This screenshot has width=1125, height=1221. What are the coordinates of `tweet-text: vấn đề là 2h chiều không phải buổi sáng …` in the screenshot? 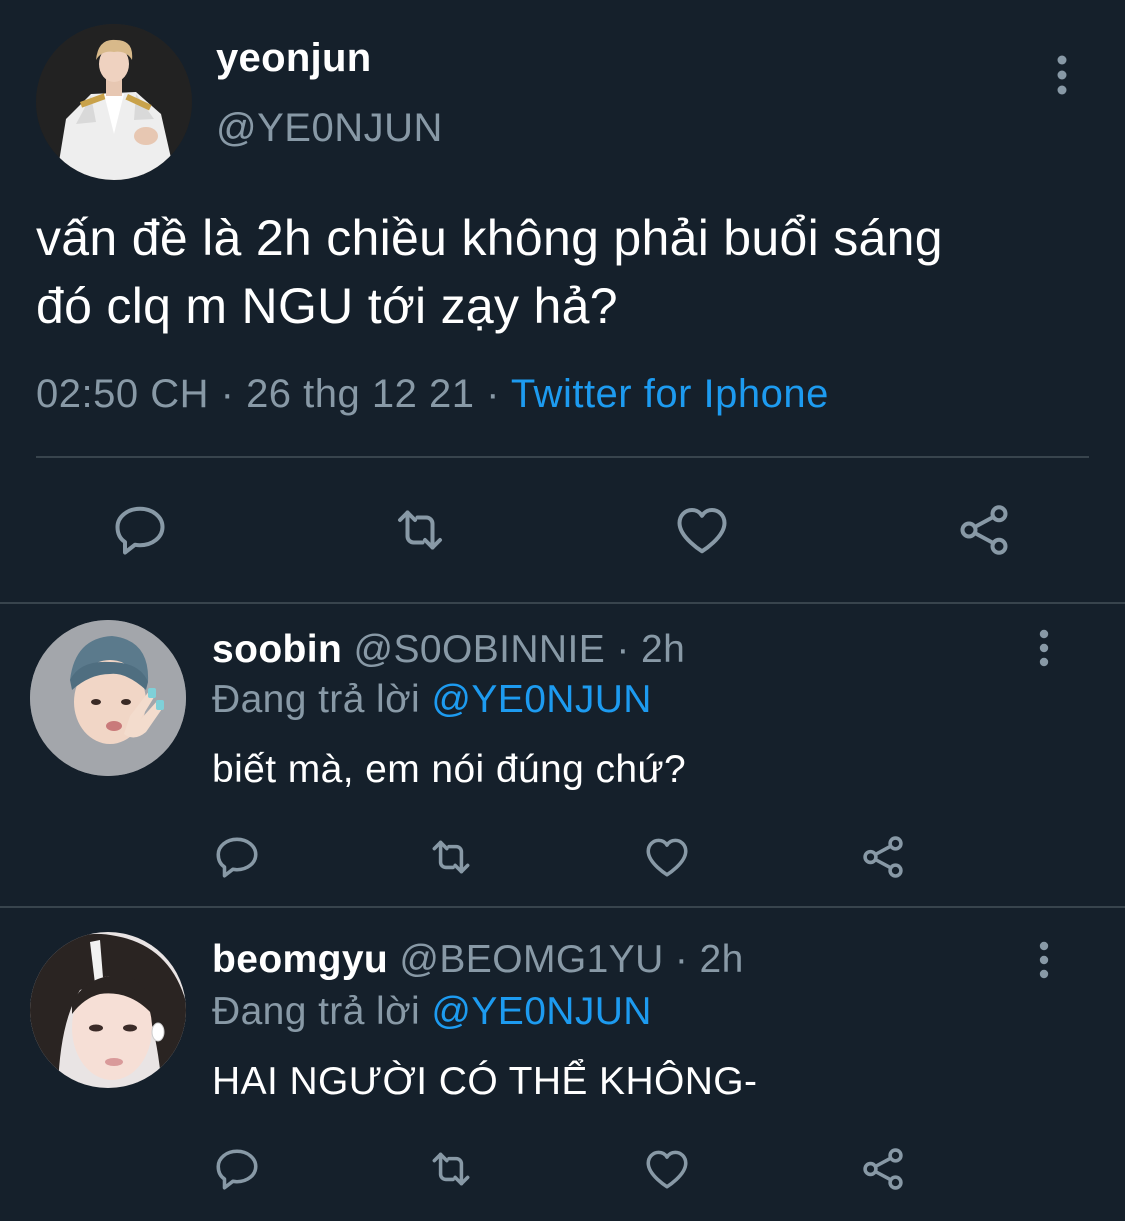 It's located at (566, 272).